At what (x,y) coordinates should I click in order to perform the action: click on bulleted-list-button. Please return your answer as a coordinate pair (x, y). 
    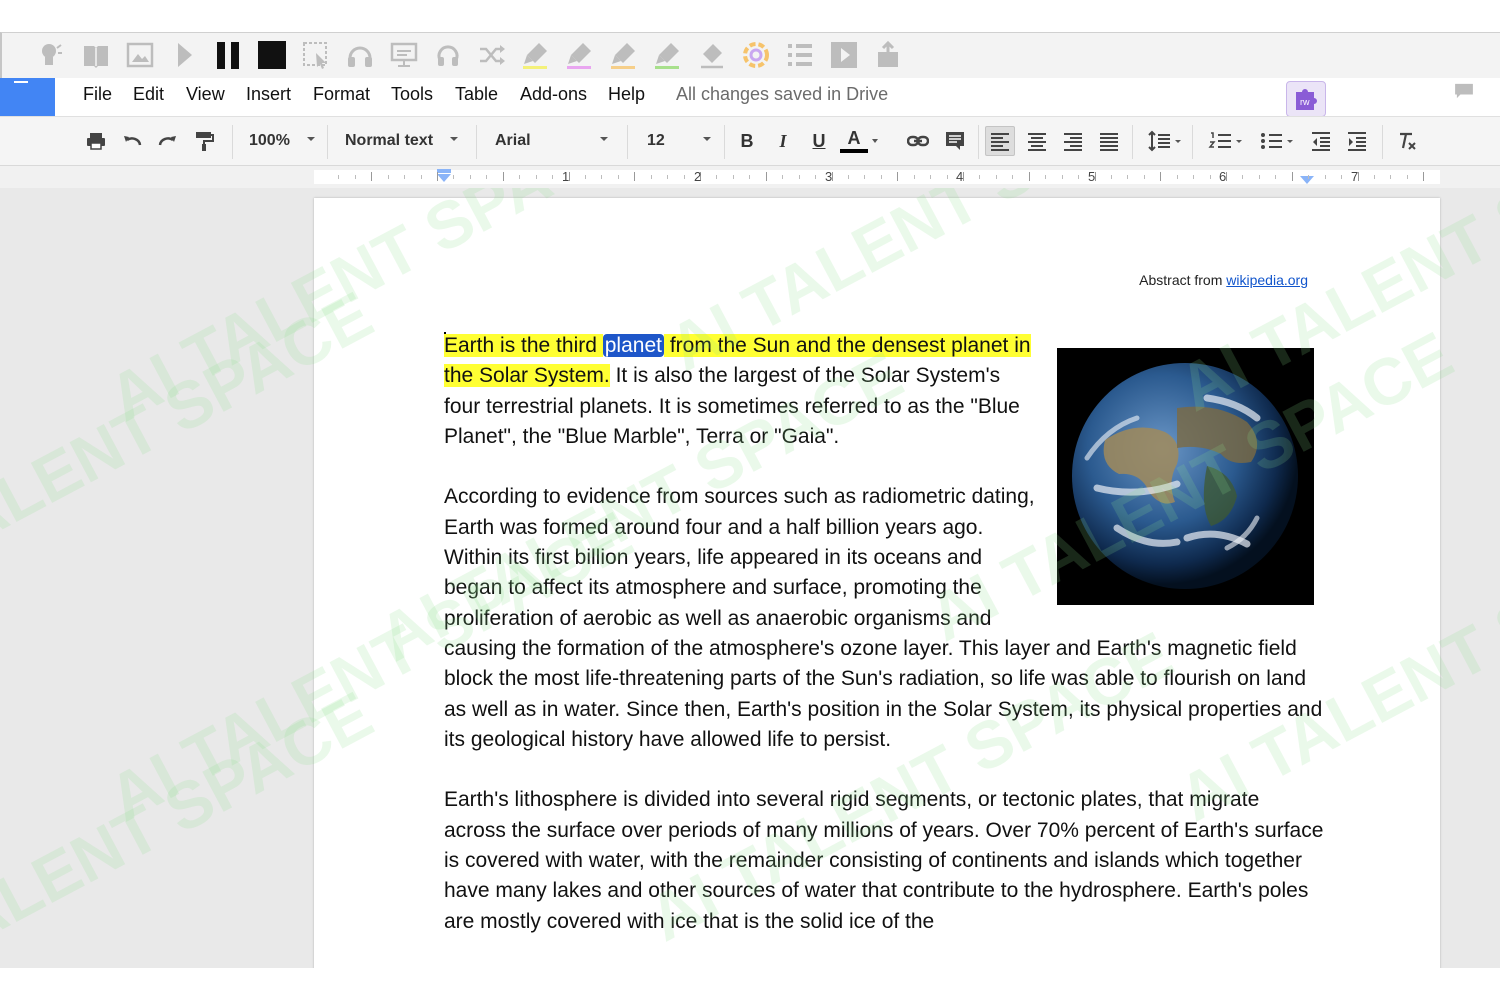
    Looking at the image, I should click on (1276, 141).